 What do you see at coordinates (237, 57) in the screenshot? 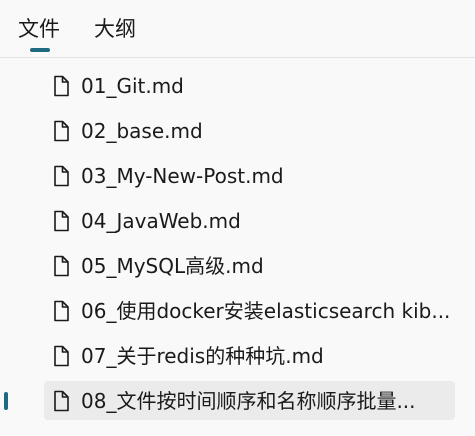
I see `tabs-divider` at bounding box center [237, 57].